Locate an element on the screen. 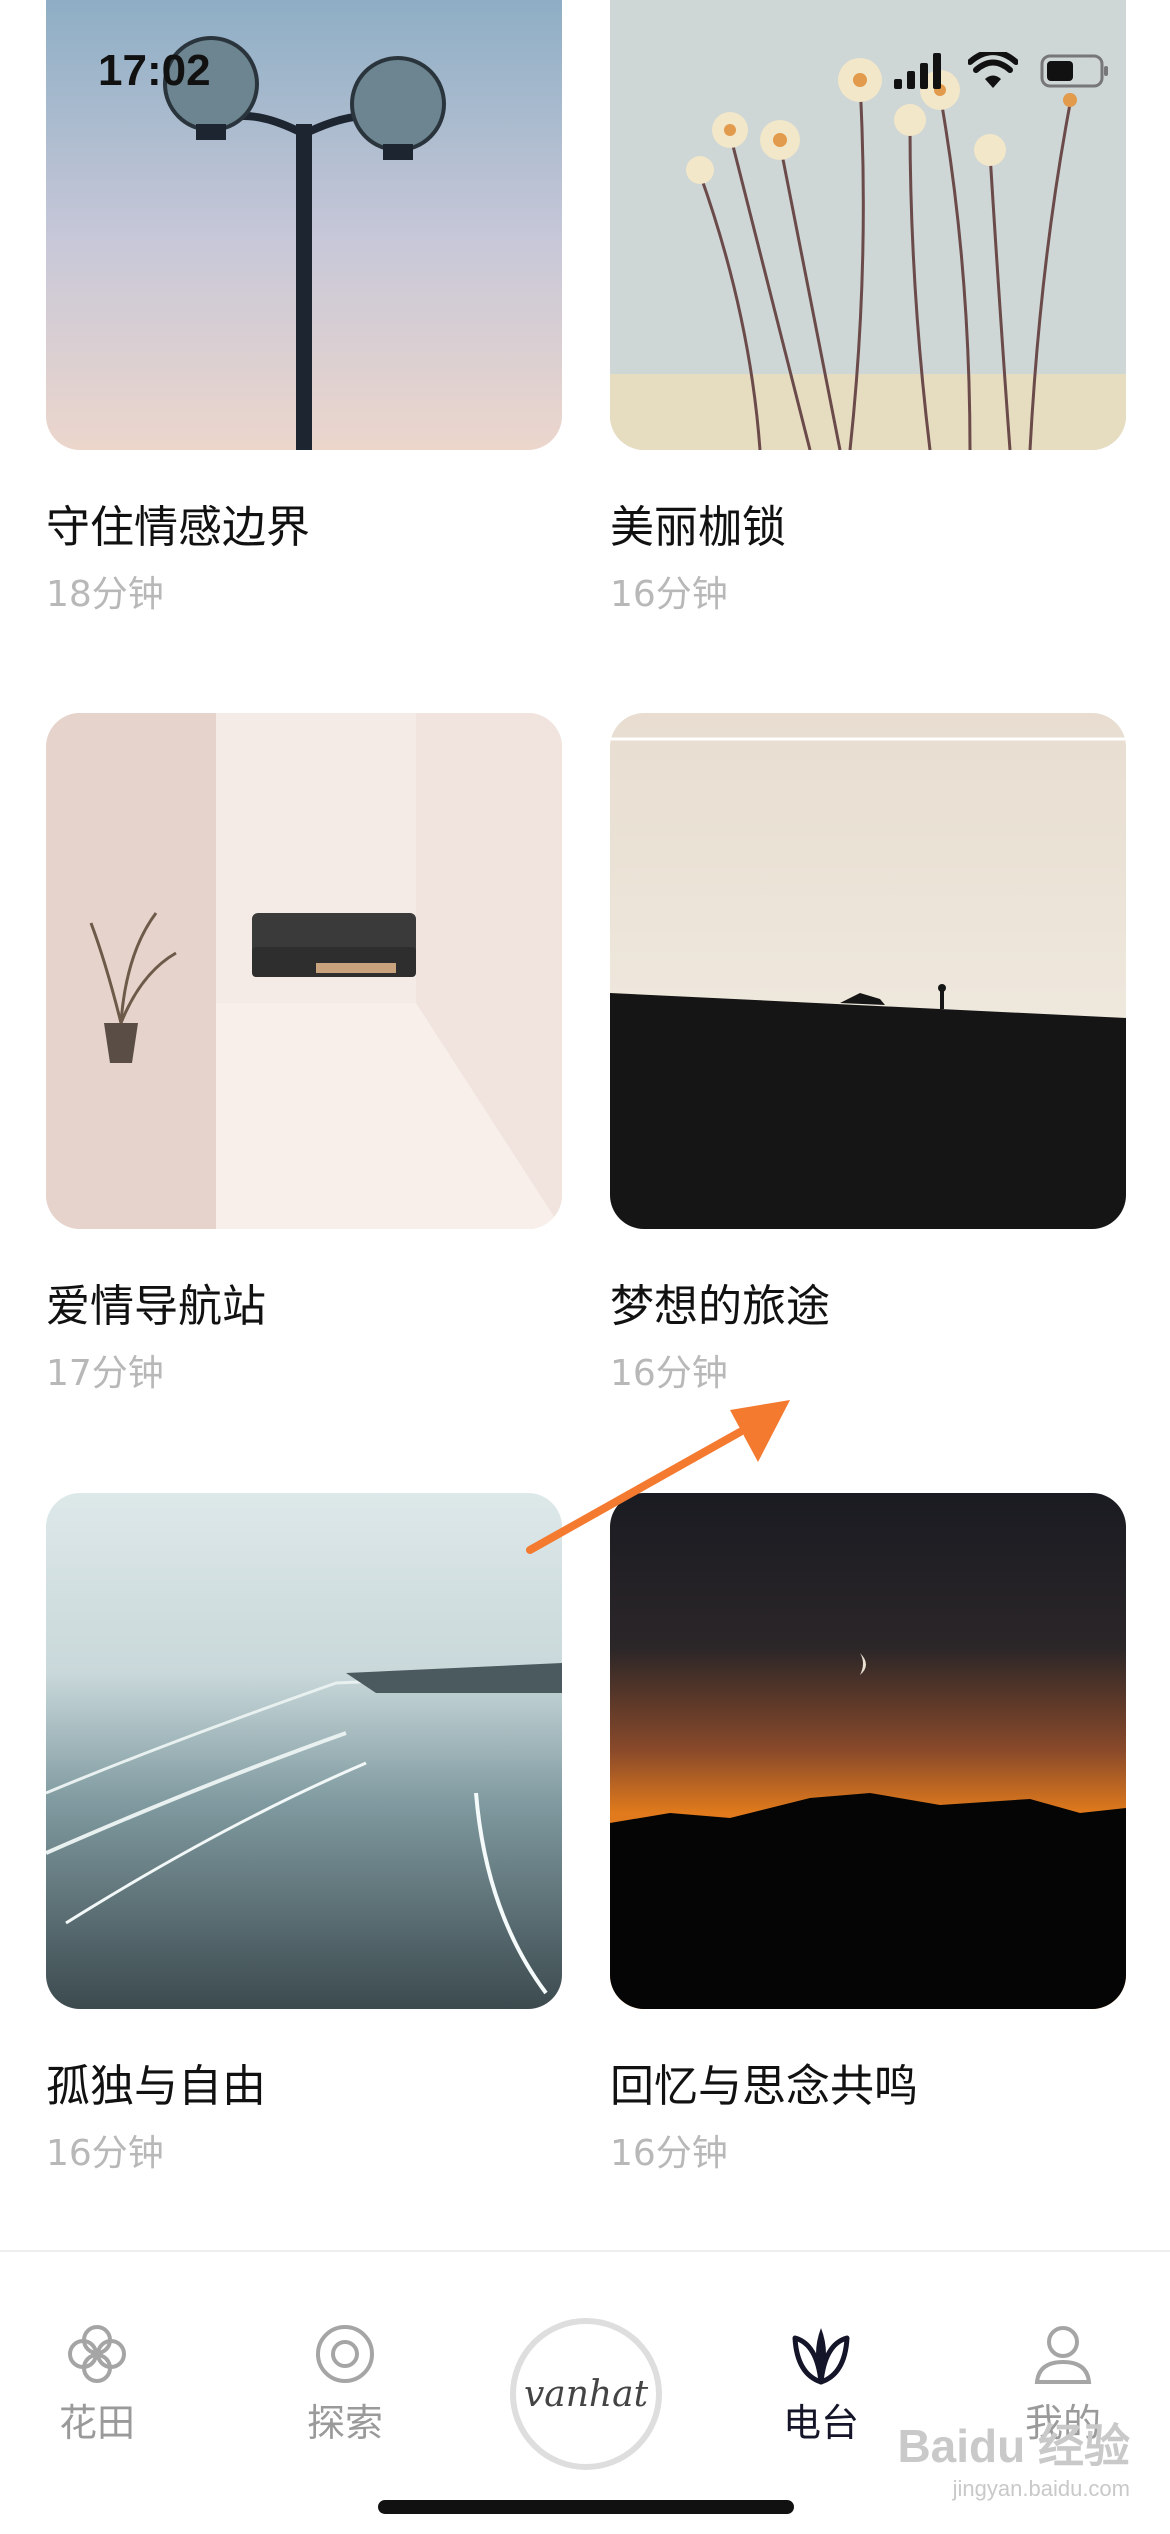 The height and width of the screenshot is (2534, 1170). tab-label: 电台 is located at coordinates (820, 2423).